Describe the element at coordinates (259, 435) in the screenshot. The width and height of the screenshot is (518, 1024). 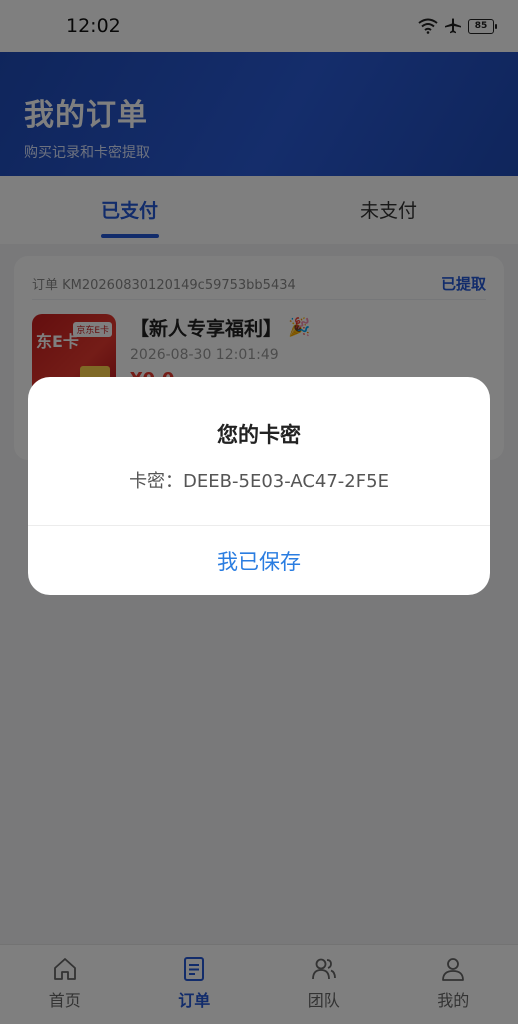
I see `dialog-title: 您的卡密` at that location.